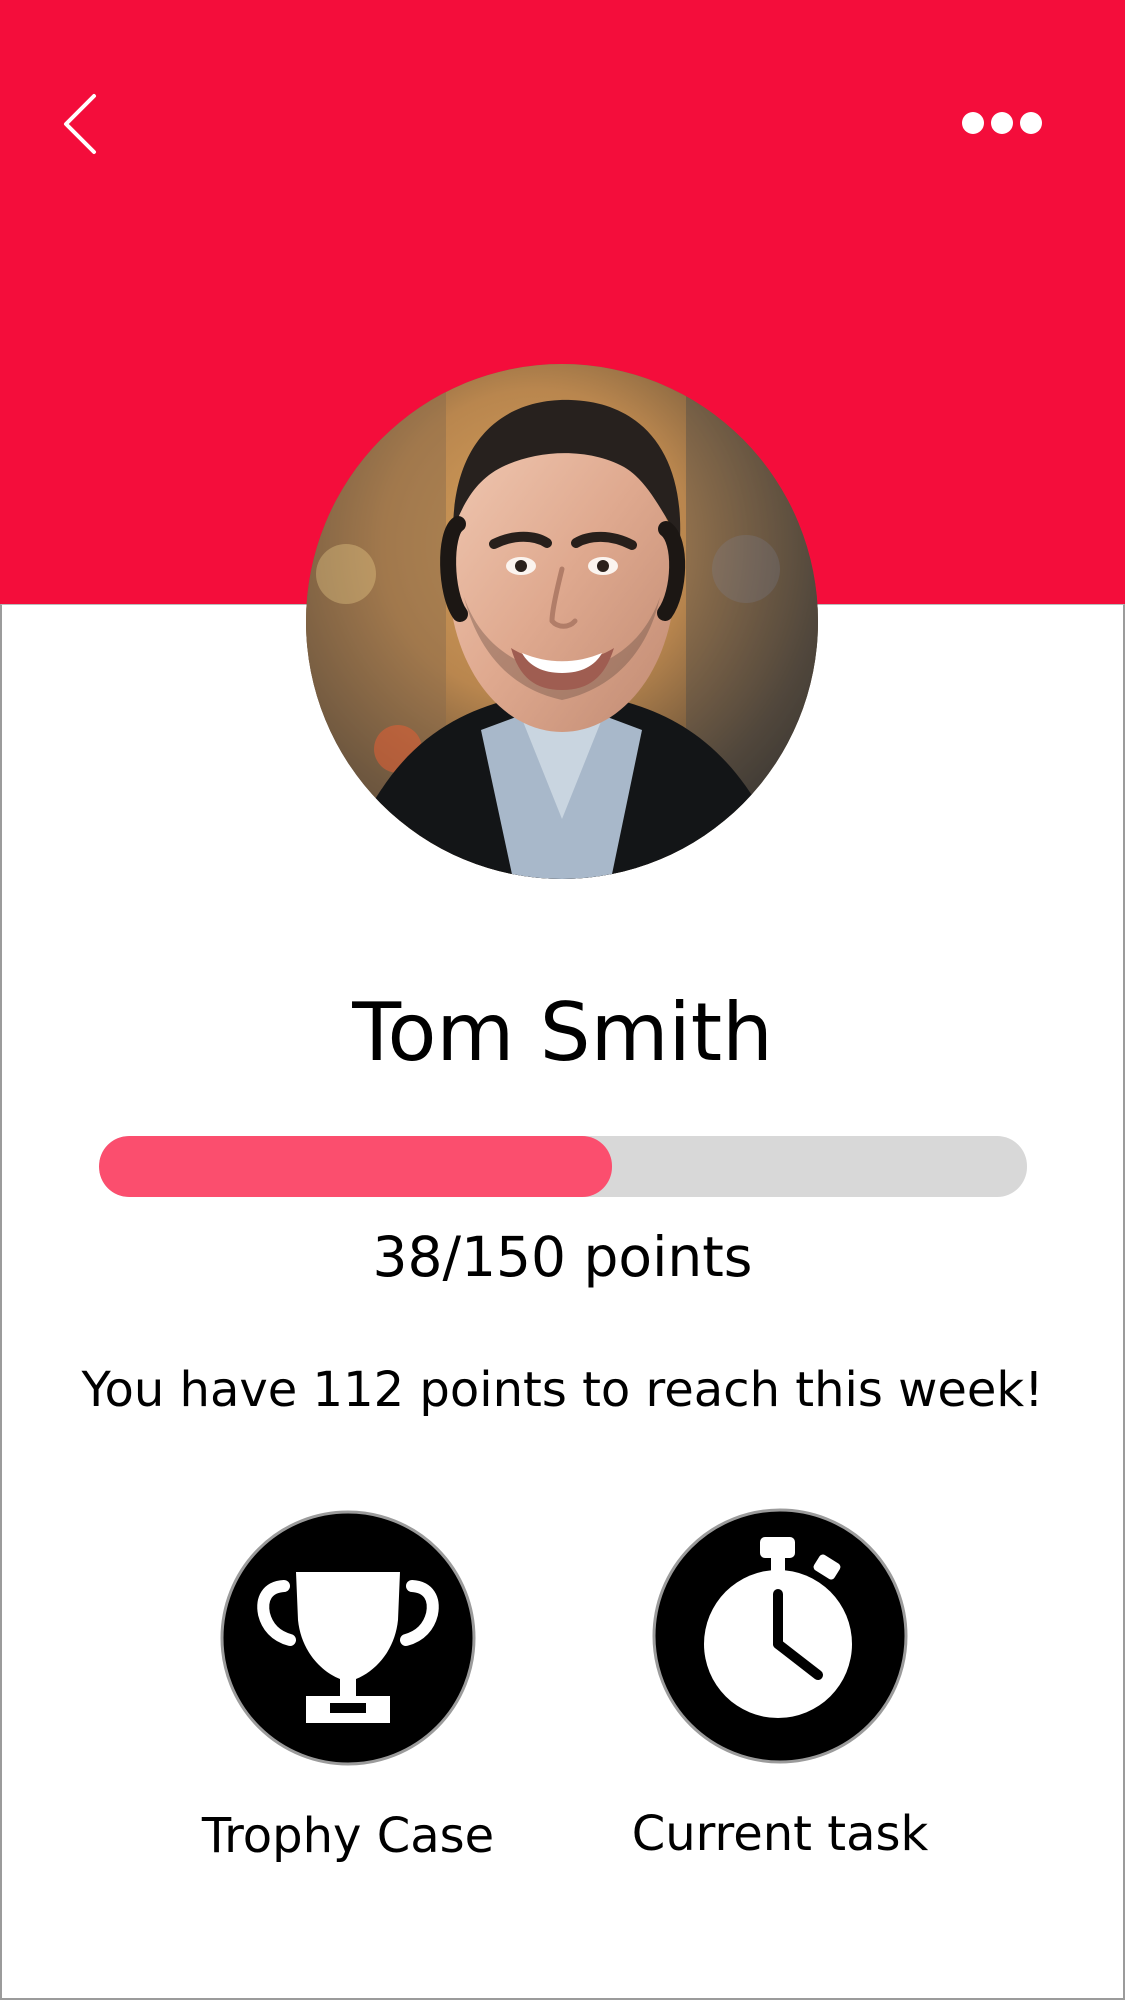  I want to click on more-options-button, so click(1005, 123).